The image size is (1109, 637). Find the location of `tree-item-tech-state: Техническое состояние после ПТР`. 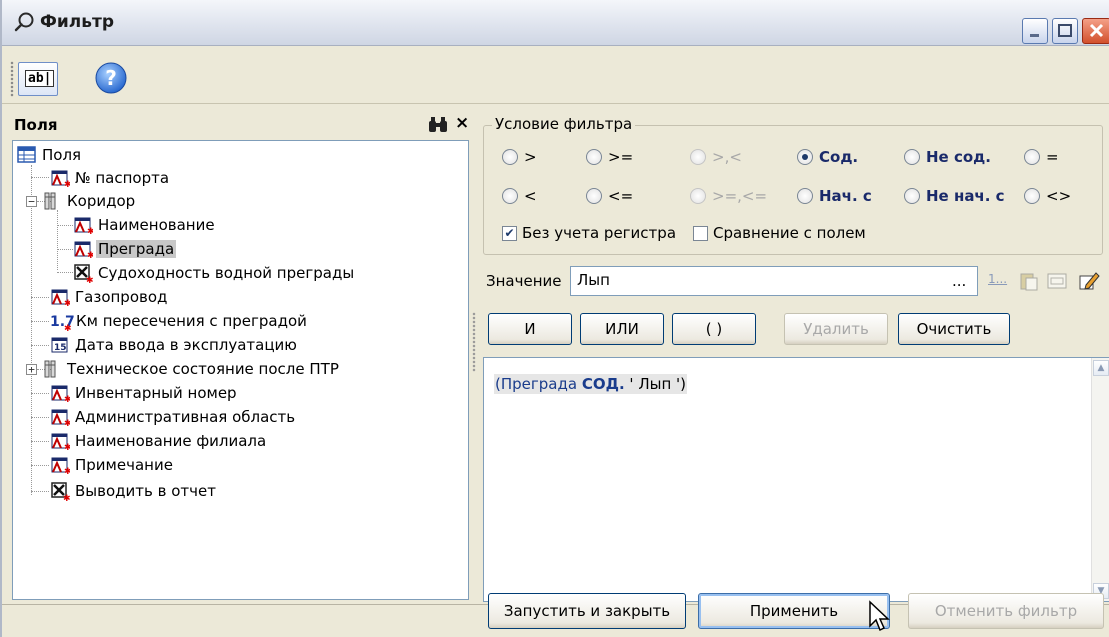

tree-item-tech-state: Техническое состояние после ПТР is located at coordinates (191, 369).